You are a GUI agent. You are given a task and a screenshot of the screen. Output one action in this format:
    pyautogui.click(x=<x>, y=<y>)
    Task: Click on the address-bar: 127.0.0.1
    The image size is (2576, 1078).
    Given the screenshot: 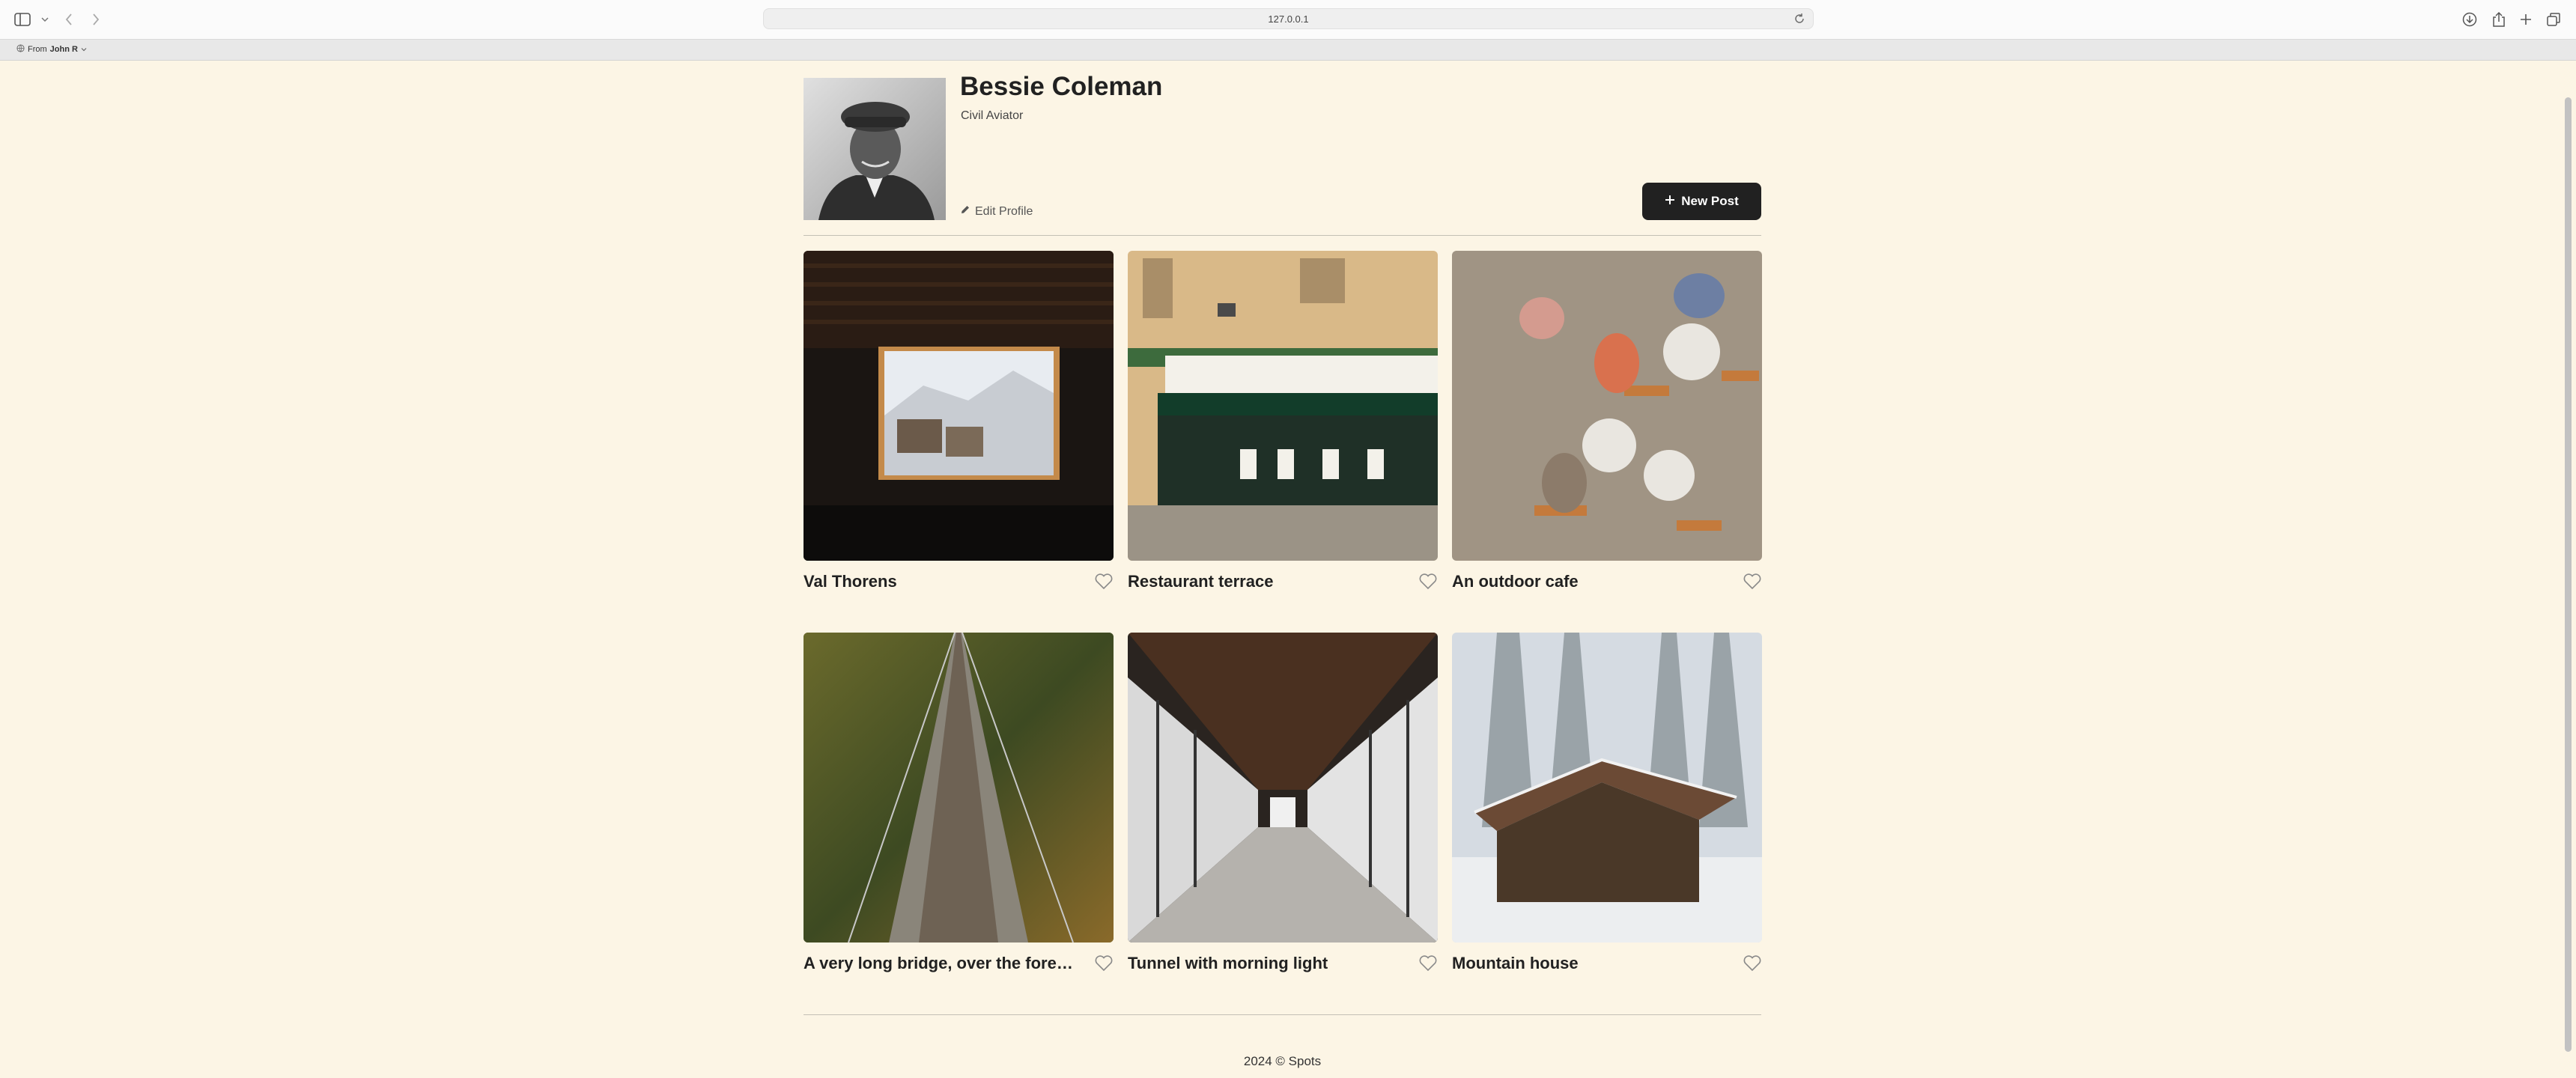 What is the action you would take?
    pyautogui.click(x=1288, y=18)
    